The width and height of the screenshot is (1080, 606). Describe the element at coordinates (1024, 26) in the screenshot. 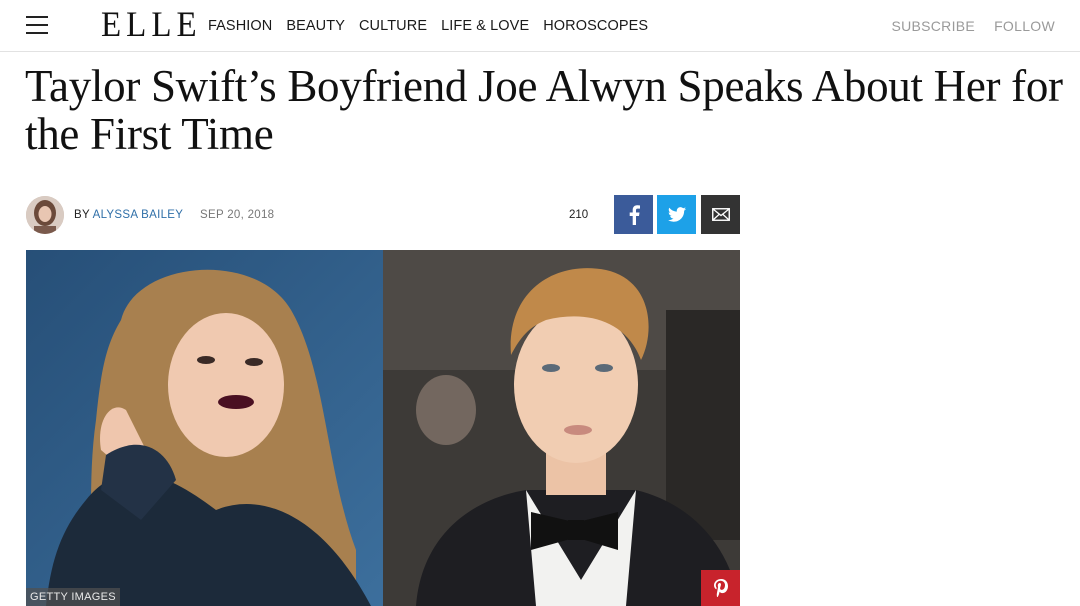

I see `follow-link: FOLLOW` at that location.